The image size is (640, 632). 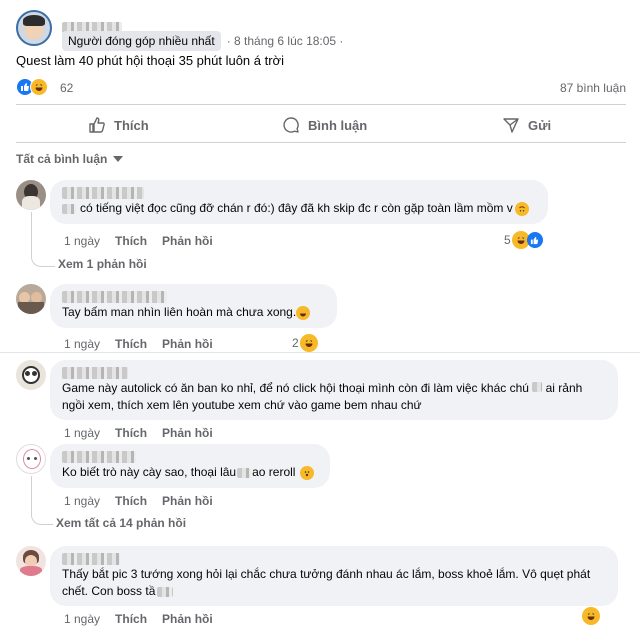 I want to click on reaction-icons, so click(x=32, y=87).